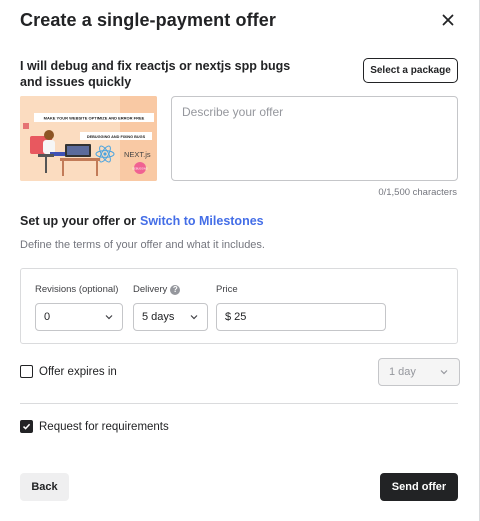 This screenshot has height=521, width=480. Describe the element at coordinates (202, 221) in the screenshot. I see `switch-to-milestones-link: Switch to Milestones` at that location.